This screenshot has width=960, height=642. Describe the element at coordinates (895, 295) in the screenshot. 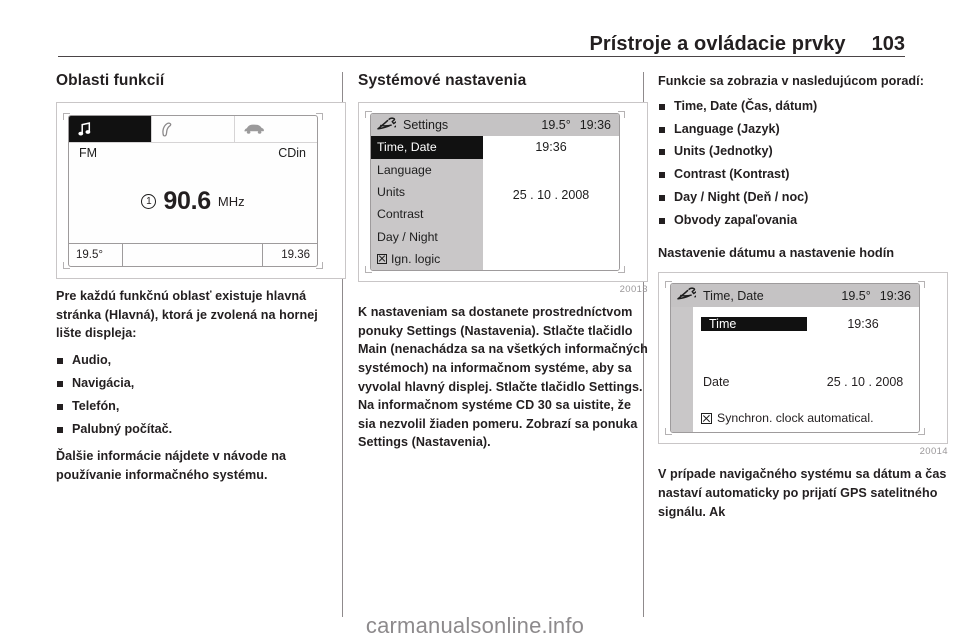

I see `time-date-clock: 19:36` at that location.